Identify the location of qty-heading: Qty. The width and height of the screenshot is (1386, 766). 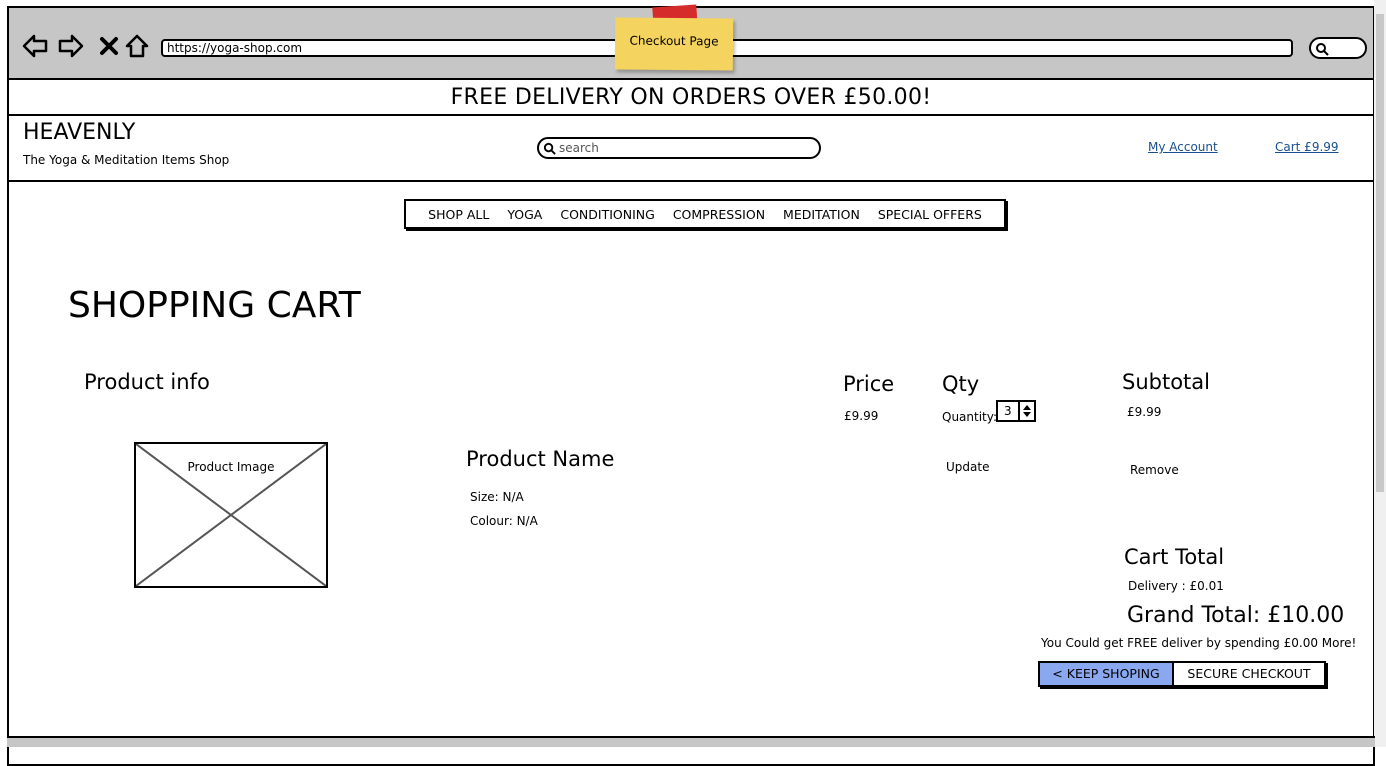
(961, 384).